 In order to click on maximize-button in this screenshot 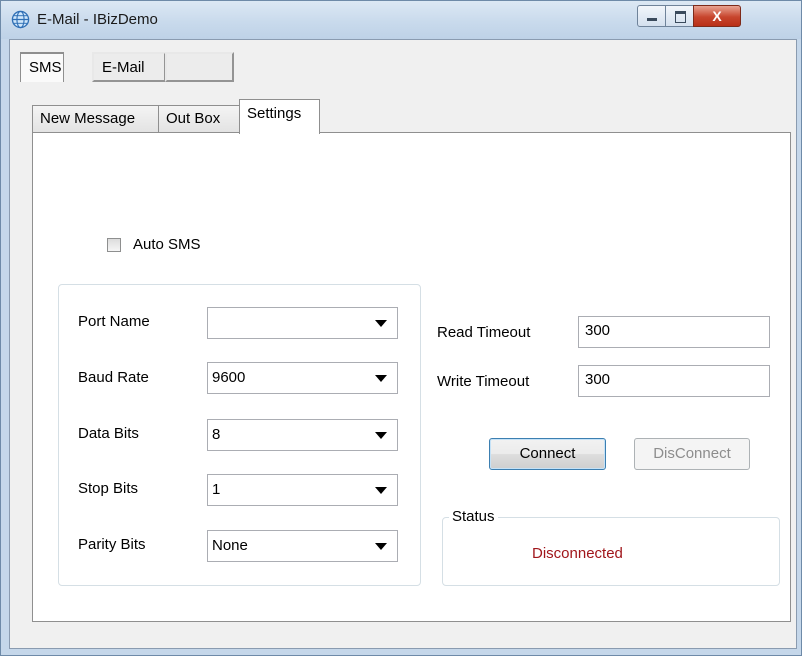, I will do `click(679, 16)`.